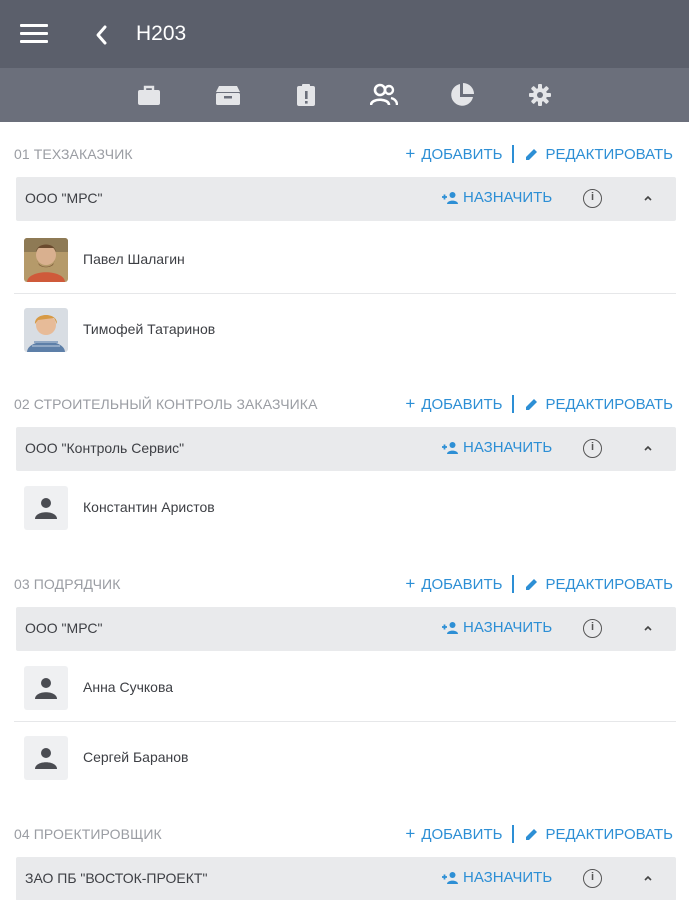  I want to click on section-title: 03 ПОДРЯДЧИК, so click(67, 584).